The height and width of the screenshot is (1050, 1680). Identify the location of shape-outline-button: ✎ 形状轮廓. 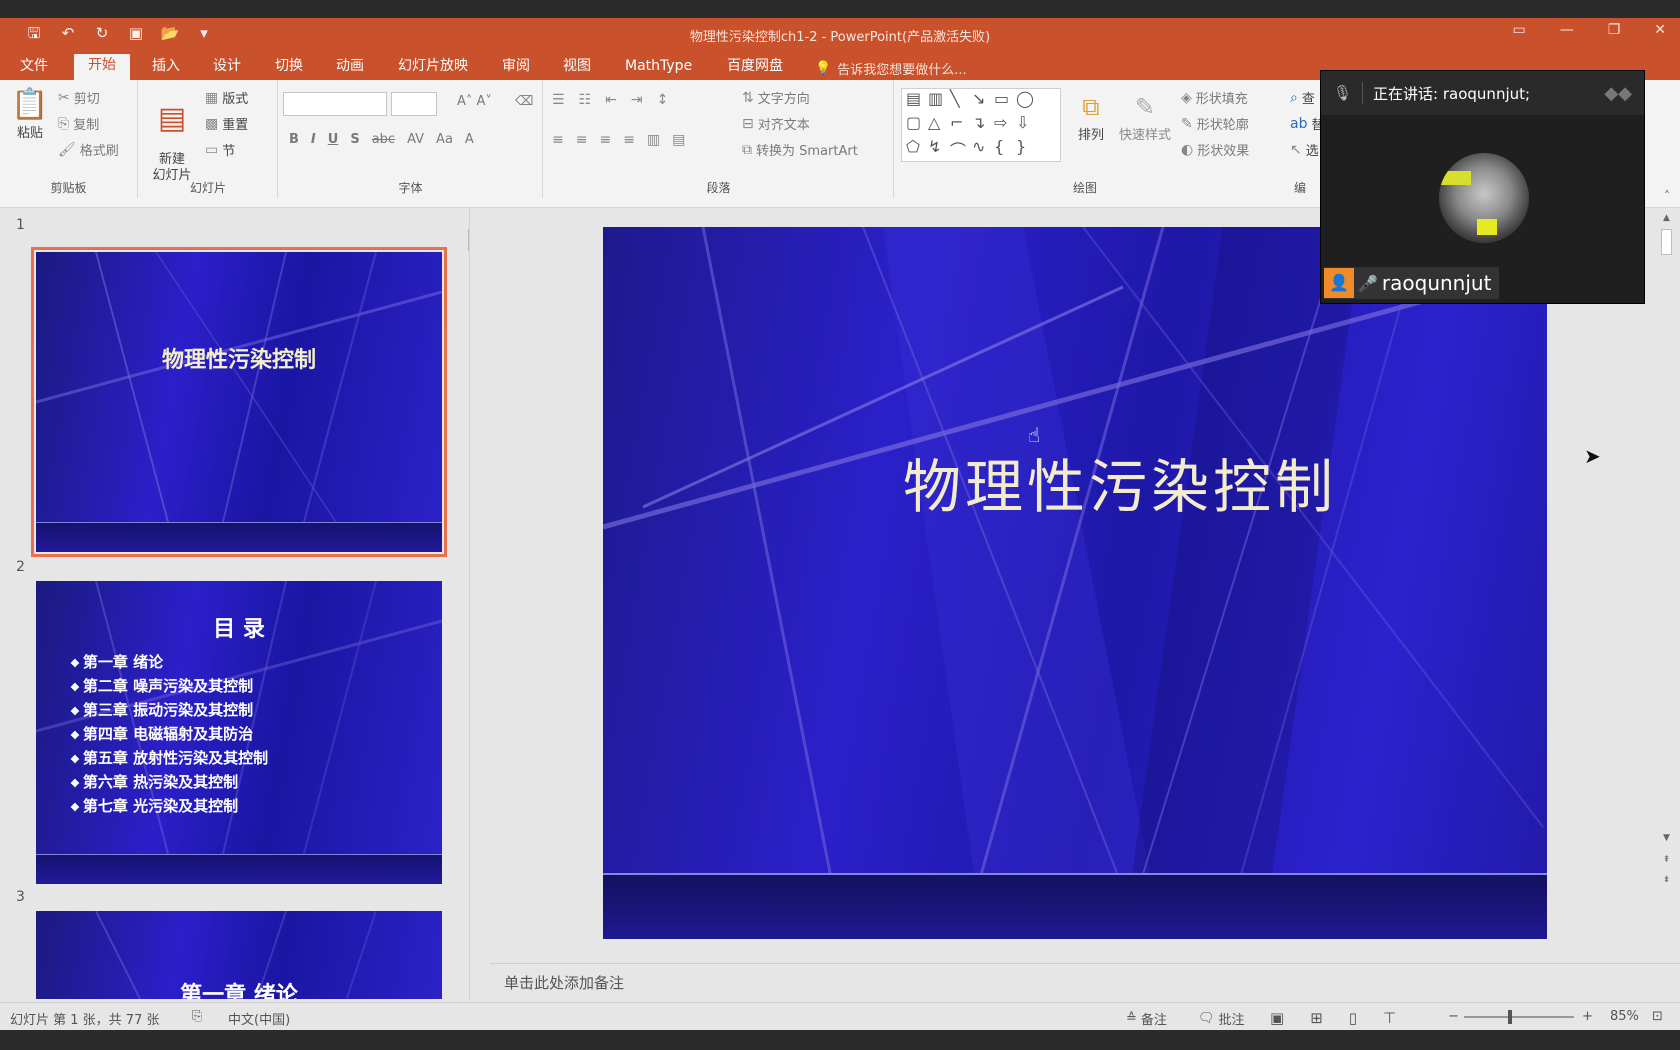
(1215, 124).